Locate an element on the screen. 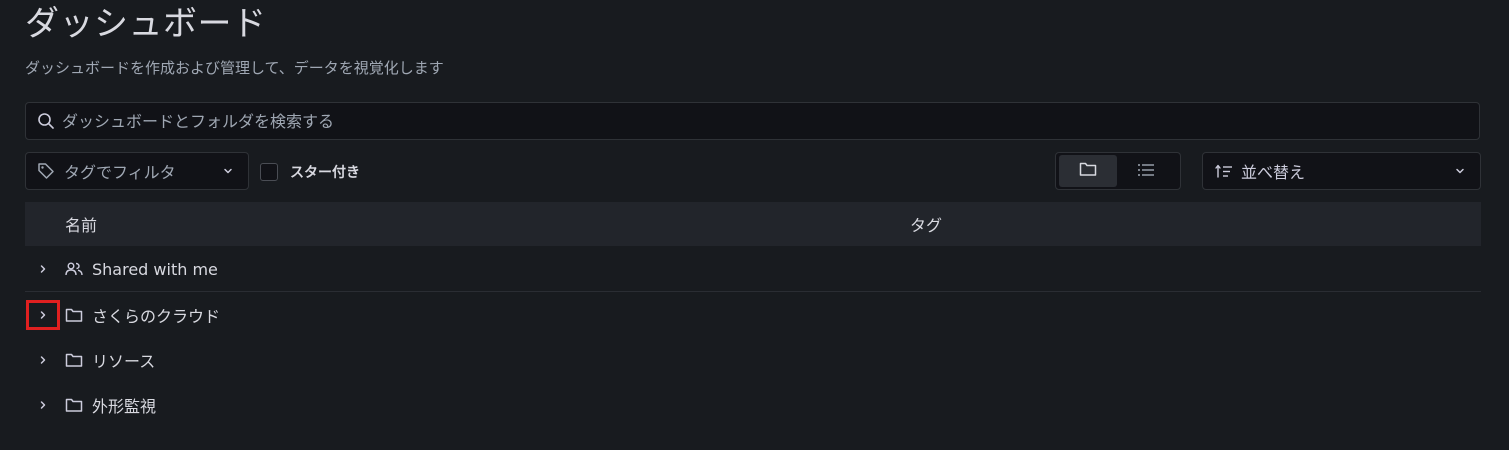 This screenshot has width=1509, height=450. tag-filter-select: タグでフィルタ is located at coordinates (137, 171).